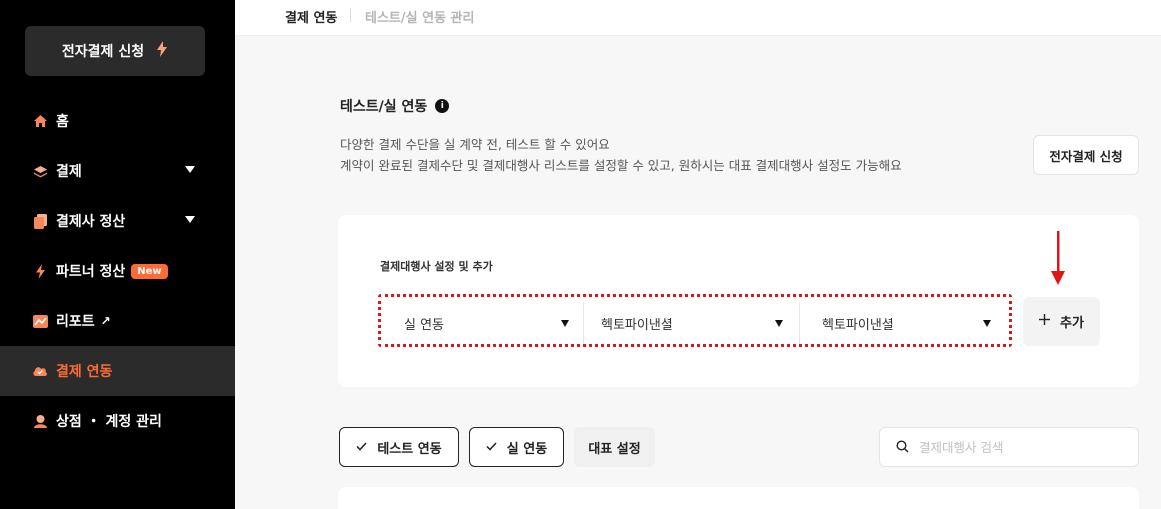 The width and height of the screenshot is (1161, 509). What do you see at coordinates (62, 122) in the screenshot?
I see `sidebar-item-label: 홈` at bounding box center [62, 122].